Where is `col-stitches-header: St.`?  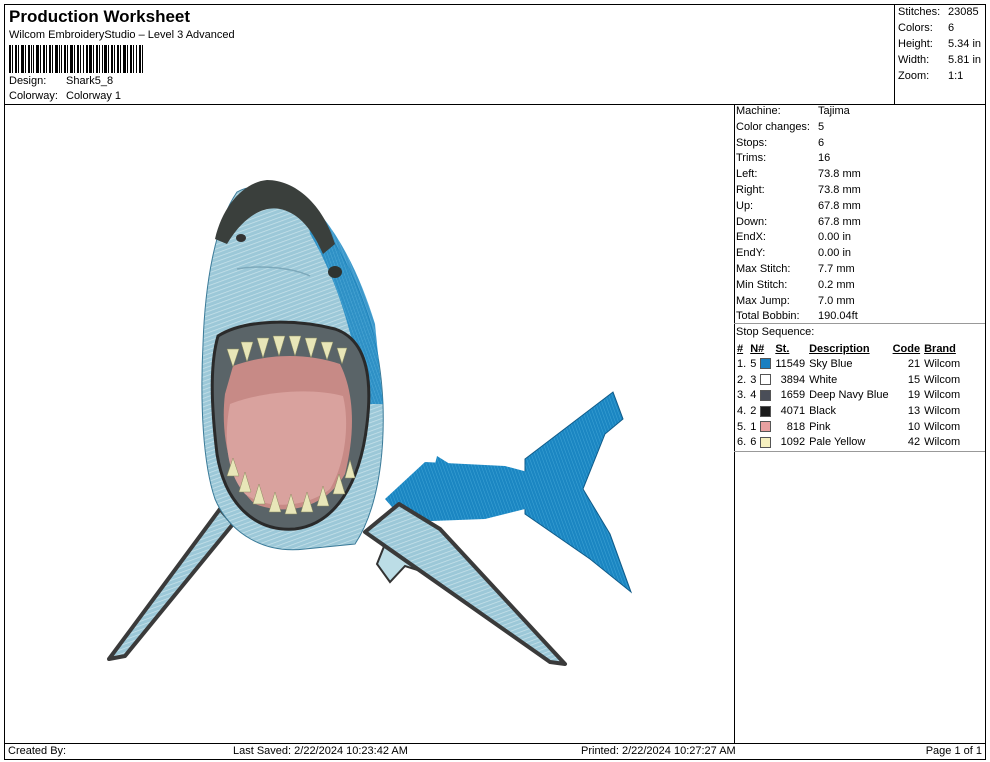
col-stitches-header: St. is located at coordinates (782, 348).